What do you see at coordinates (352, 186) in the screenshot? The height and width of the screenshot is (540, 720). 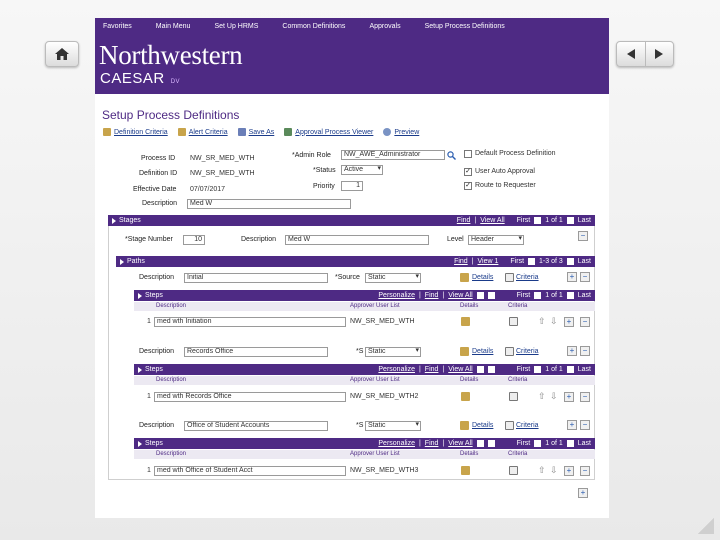 I see `priority-input: 1` at bounding box center [352, 186].